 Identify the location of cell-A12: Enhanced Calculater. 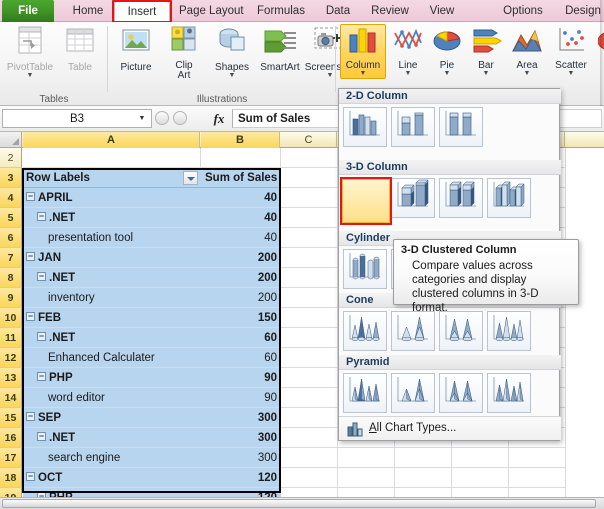
(112, 358).